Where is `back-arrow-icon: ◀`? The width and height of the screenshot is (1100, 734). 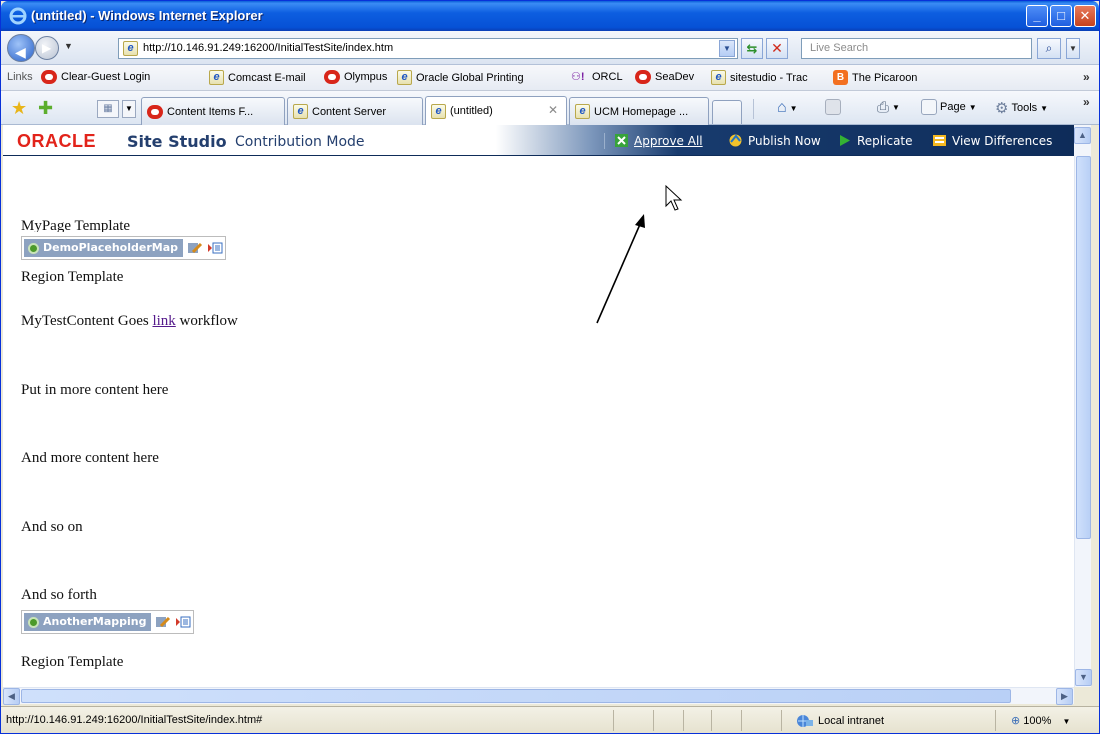 back-arrow-icon: ◀ is located at coordinates (20, 52).